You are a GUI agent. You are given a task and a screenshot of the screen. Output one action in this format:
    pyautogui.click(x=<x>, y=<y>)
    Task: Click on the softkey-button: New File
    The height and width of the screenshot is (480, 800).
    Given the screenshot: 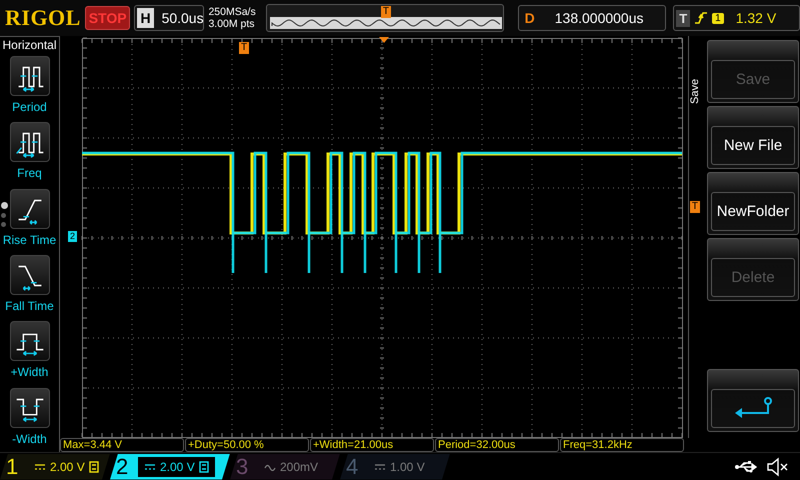 What is the action you would take?
    pyautogui.click(x=753, y=137)
    